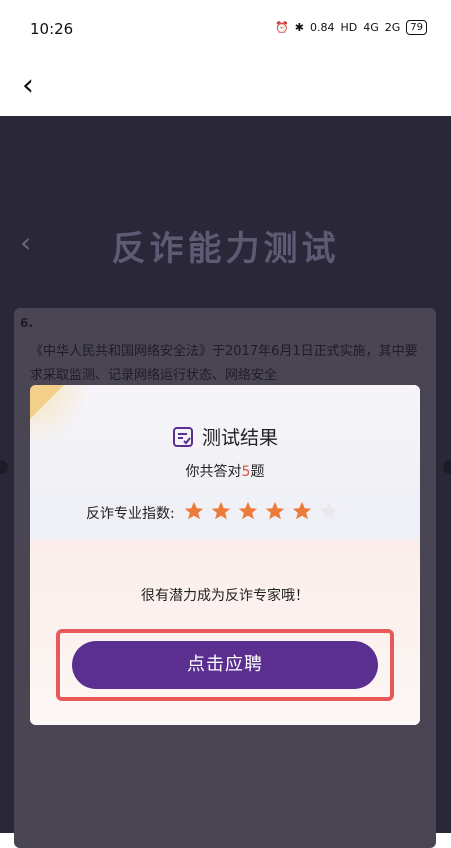  What do you see at coordinates (182, 436) in the screenshot?
I see `checklist-icon` at bounding box center [182, 436].